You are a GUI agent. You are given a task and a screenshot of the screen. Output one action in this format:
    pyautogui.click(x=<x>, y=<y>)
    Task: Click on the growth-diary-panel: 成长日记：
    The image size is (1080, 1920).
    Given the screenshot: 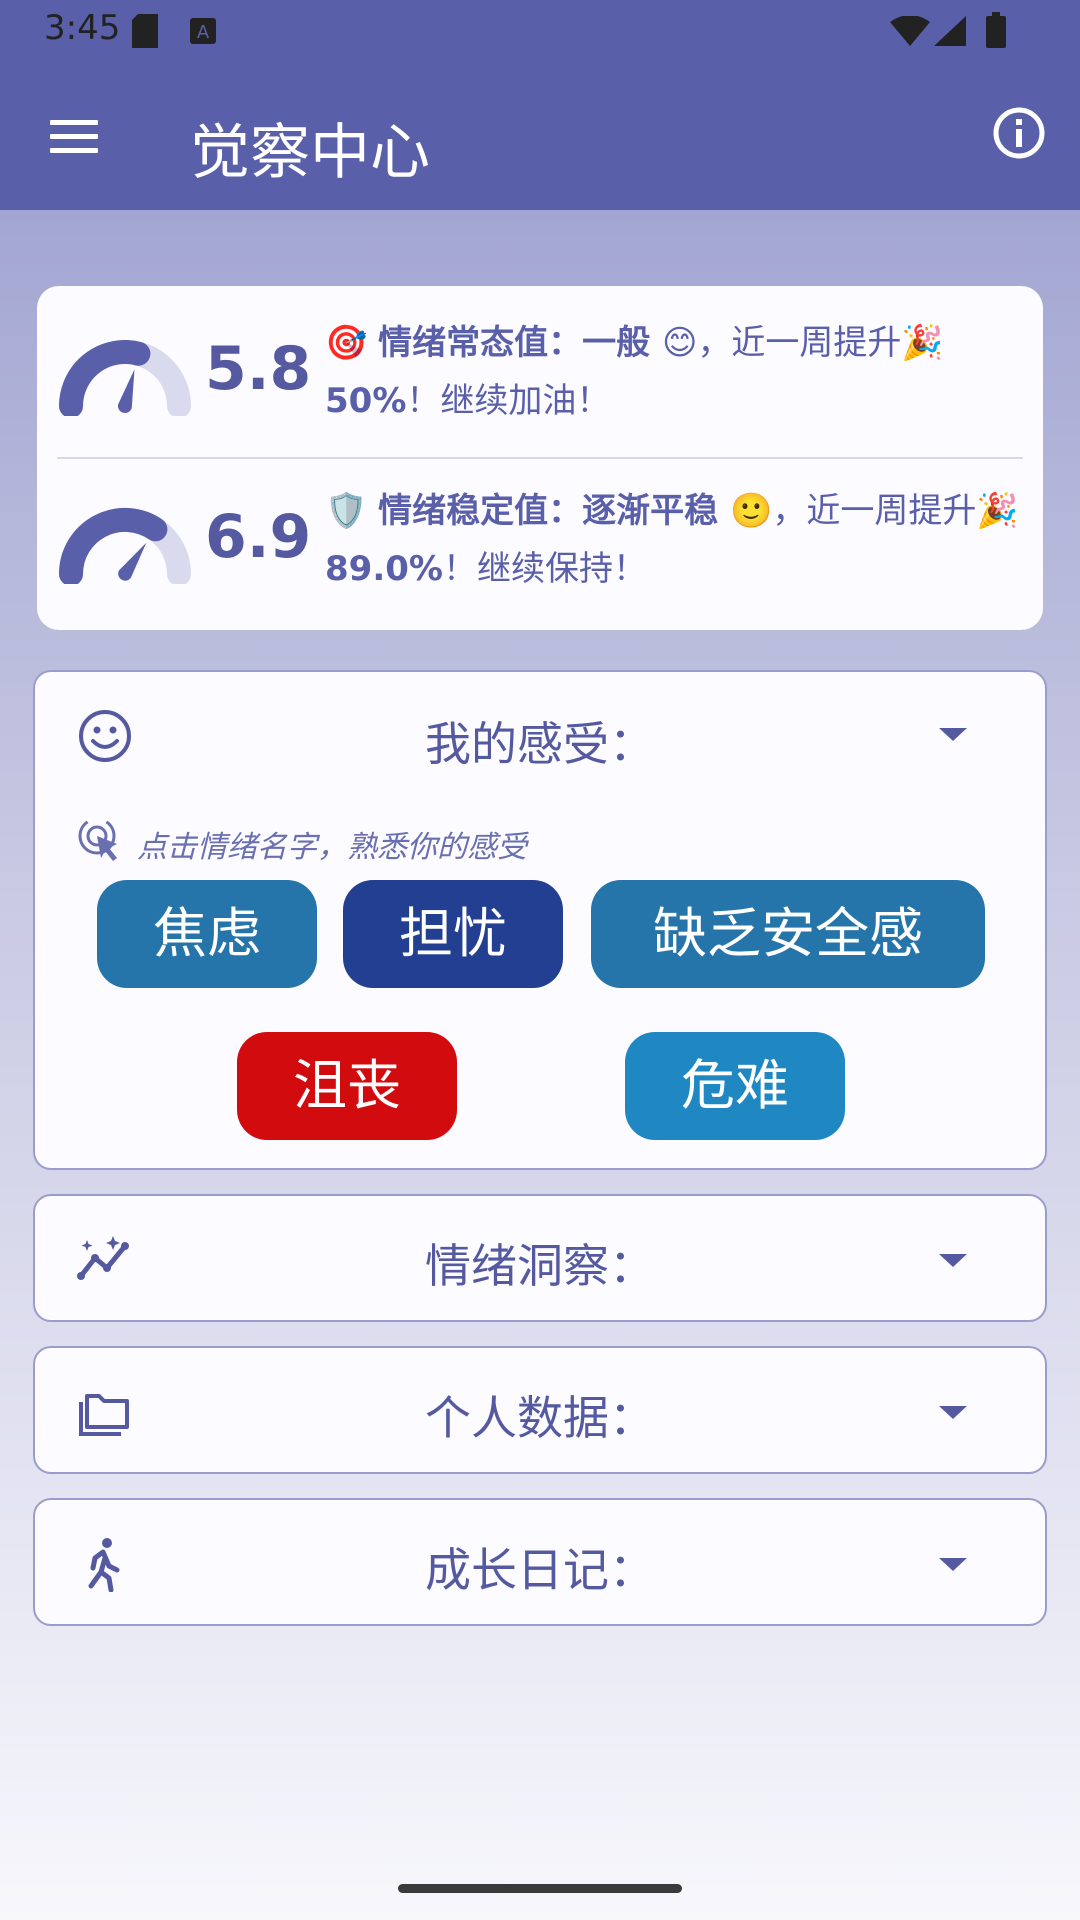 What is the action you would take?
    pyautogui.click(x=540, y=1562)
    